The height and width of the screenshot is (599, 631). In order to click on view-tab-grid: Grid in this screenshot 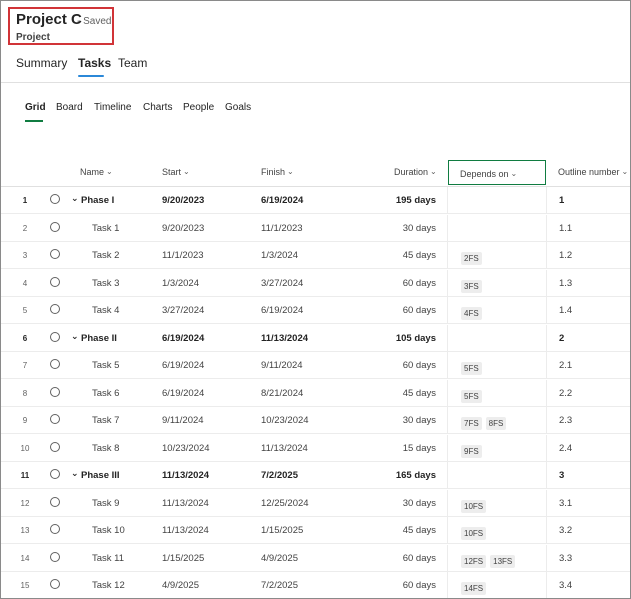, I will do `click(35, 107)`.